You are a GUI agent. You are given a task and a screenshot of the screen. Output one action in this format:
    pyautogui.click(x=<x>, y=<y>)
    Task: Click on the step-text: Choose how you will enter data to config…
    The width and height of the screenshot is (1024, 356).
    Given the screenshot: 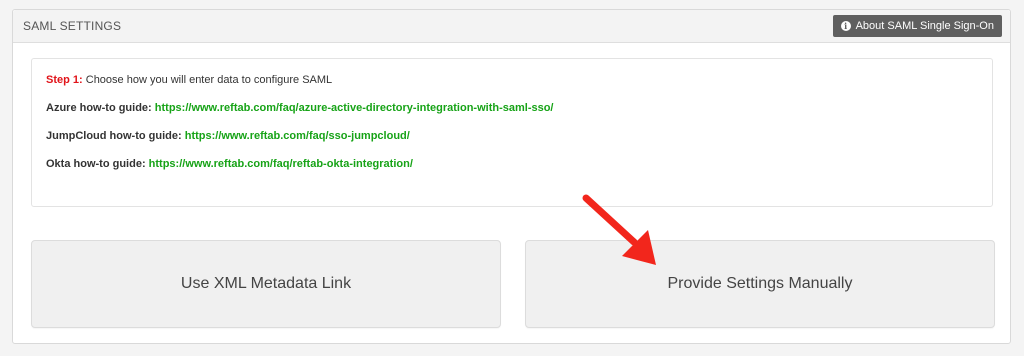 What is the action you would take?
    pyautogui.click(x=207, y=80)
    